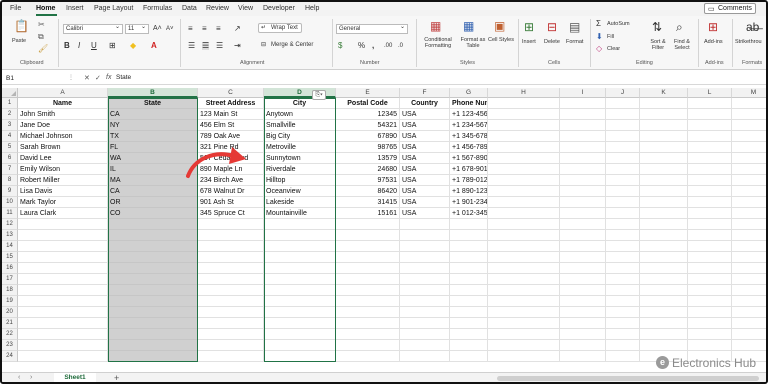  Describe the element at coordinates (583, 268) in the screenshot. I see `cell-i16` at that location.